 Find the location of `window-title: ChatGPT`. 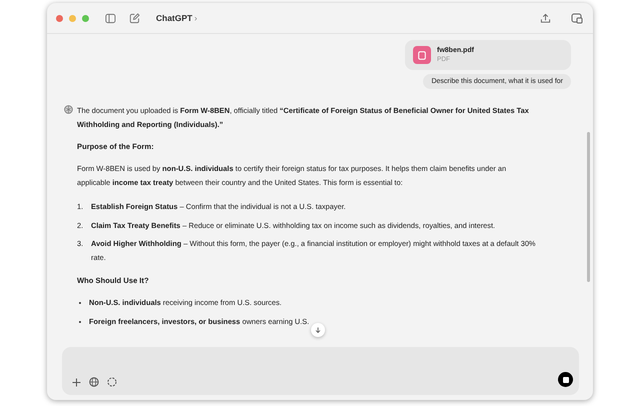

window-title: ChatGPT is located at coordinates (174, 18).